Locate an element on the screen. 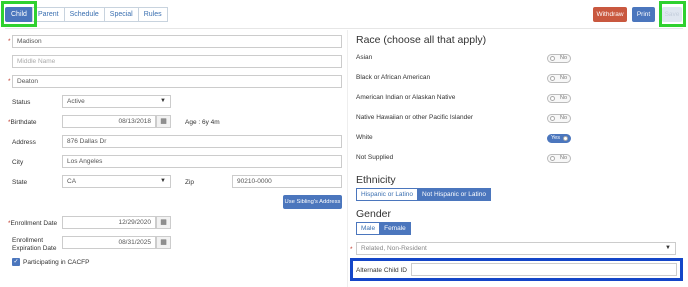 This screenshot has width=688, height=287. save-button-highlight is located at coordinates (672, 14).